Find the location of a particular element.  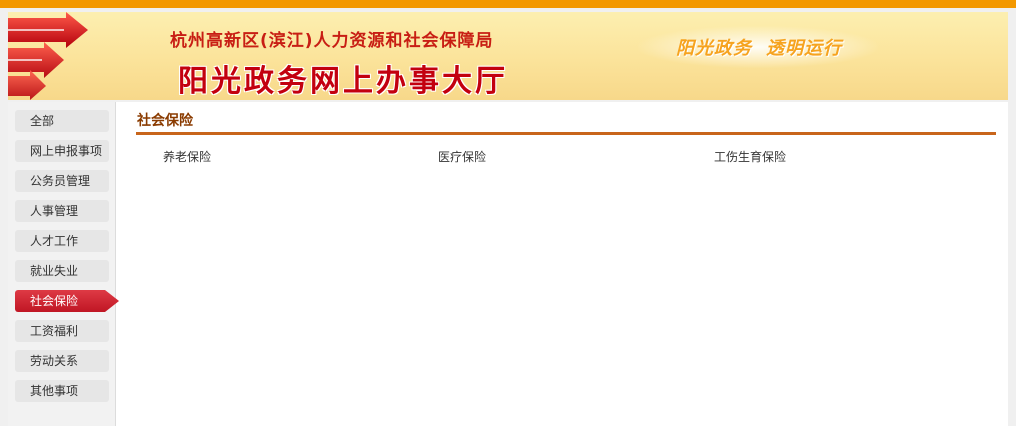

link-pension-insurance: 养老保险 is located at coordinates (187, 156).